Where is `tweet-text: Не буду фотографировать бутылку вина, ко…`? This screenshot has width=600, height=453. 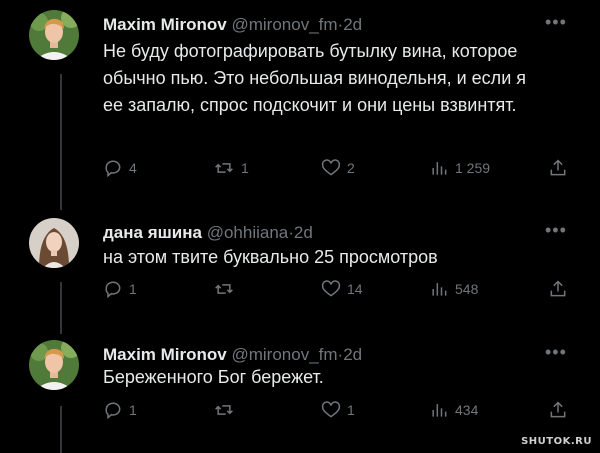 tweet-text: Не буду фотографировать бутылку вина, ко… is located at coordinates (314, 78).